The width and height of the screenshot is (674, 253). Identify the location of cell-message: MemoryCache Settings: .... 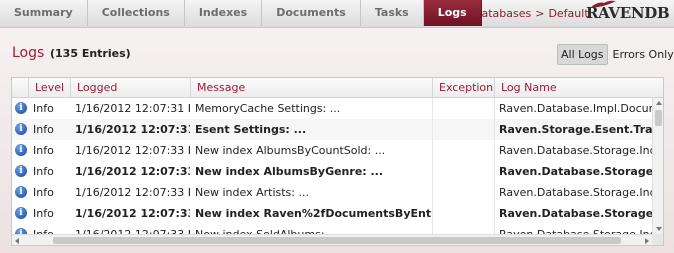
(268, 108).